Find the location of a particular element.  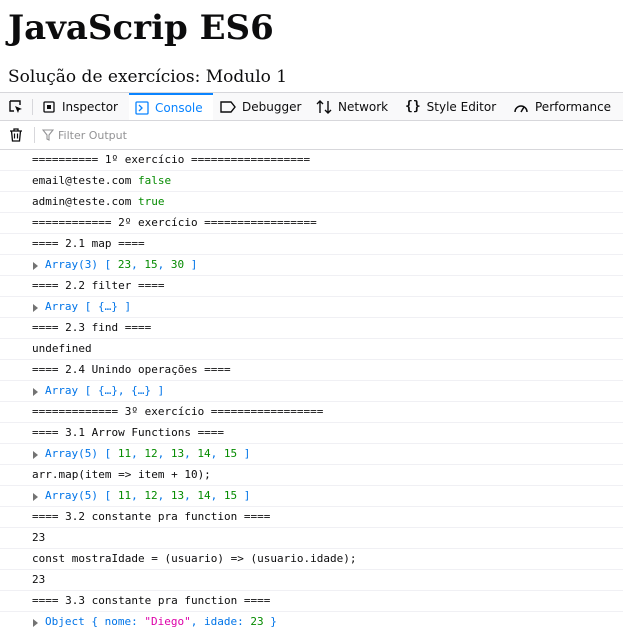

performance-icon is located at coordinates (521, 107).